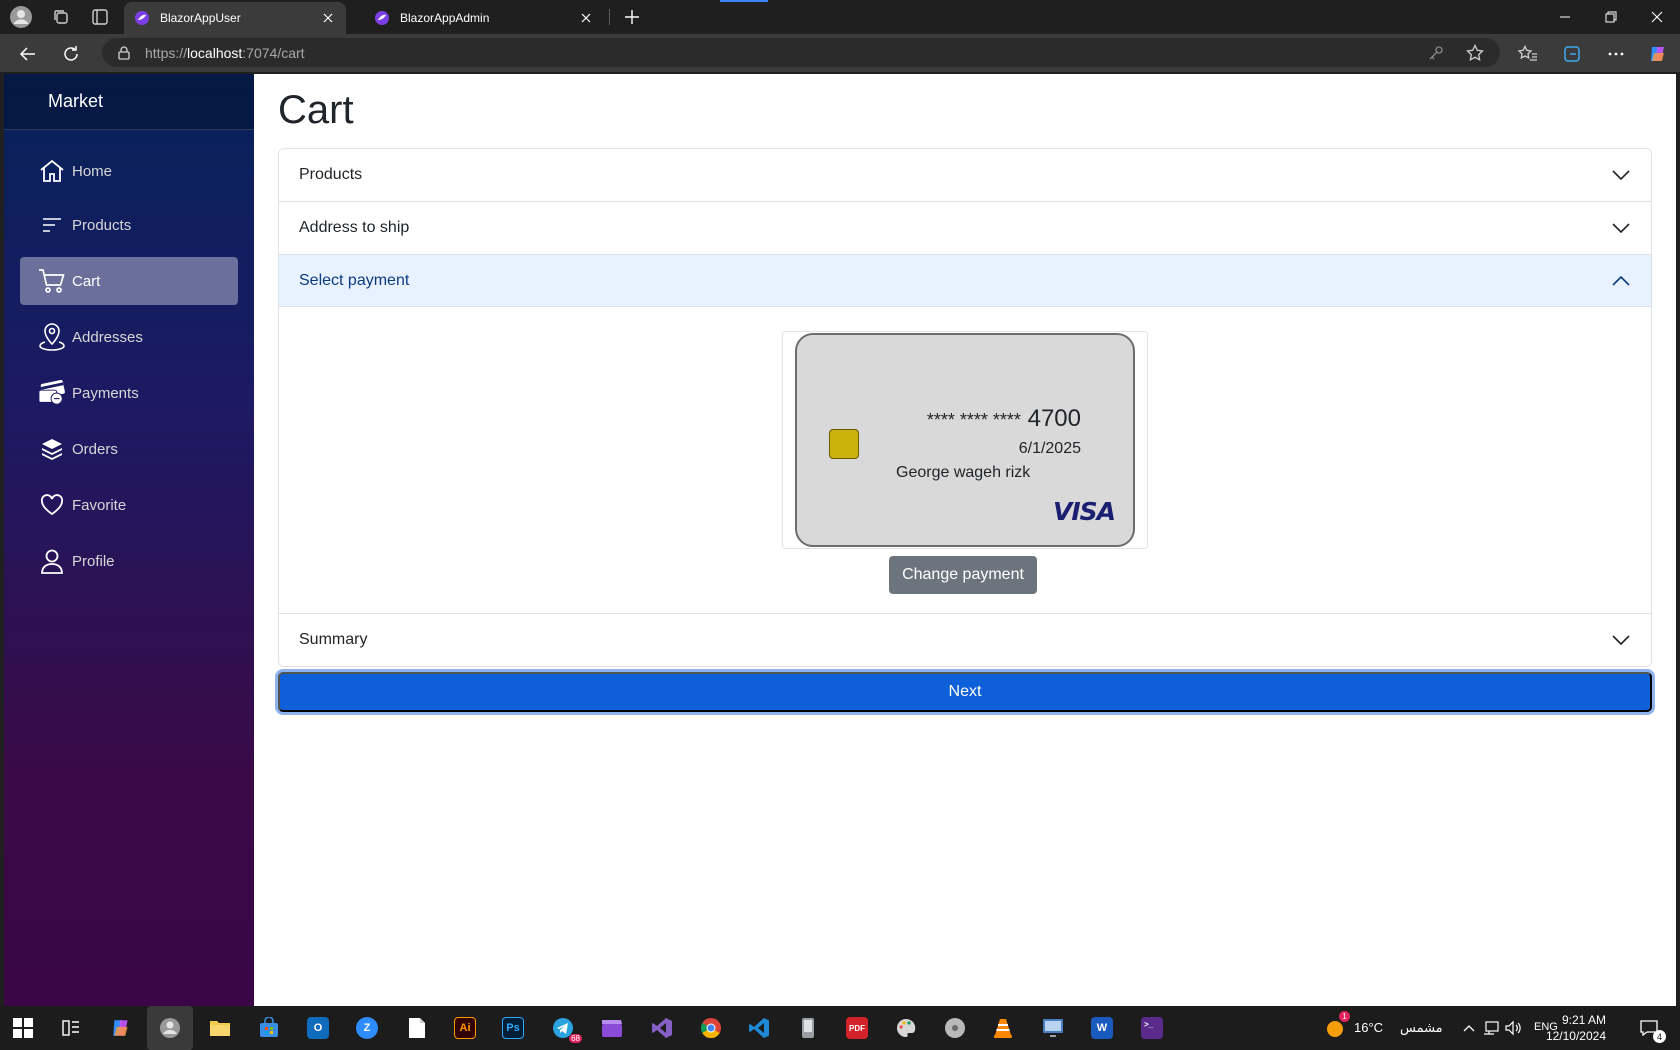 This screenshot has height=1050, width=1680. I want to click on back-arrow-icon, so click(28, 54).